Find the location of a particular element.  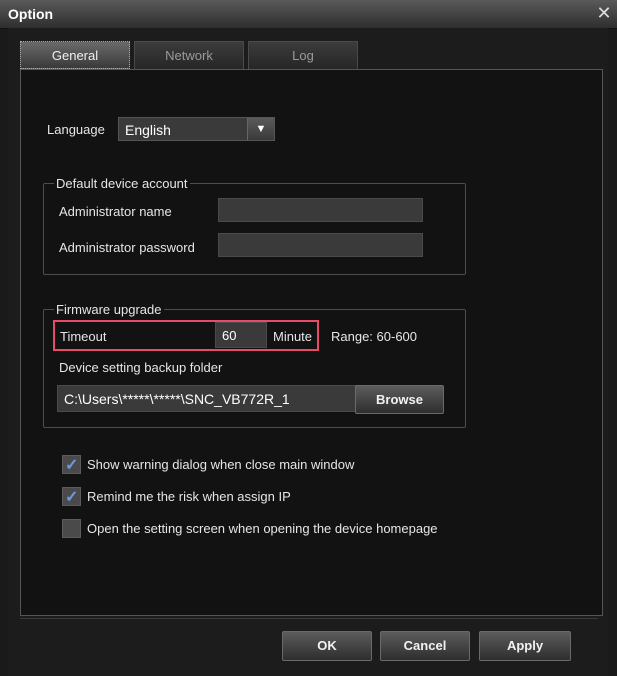

language-select: English ▼ is located at coordinates (196, 129).